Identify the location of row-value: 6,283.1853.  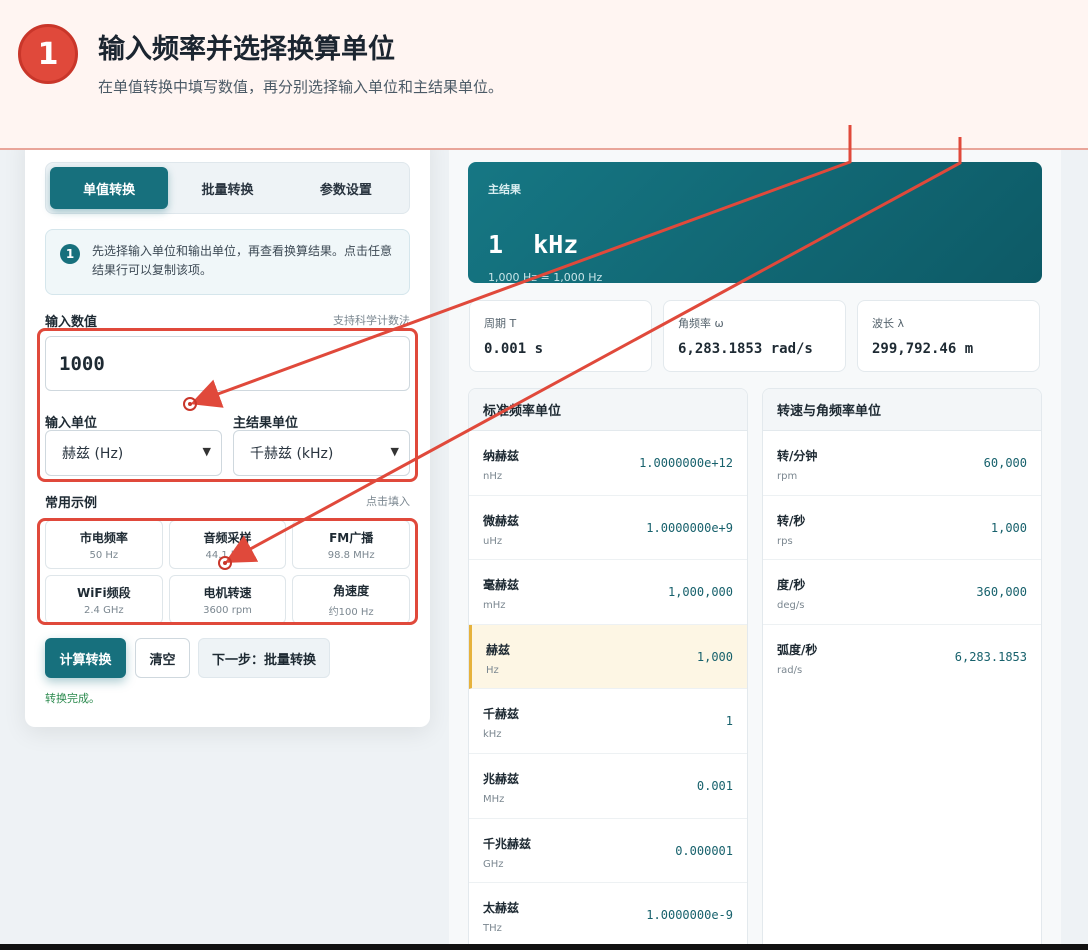
(990, 656).